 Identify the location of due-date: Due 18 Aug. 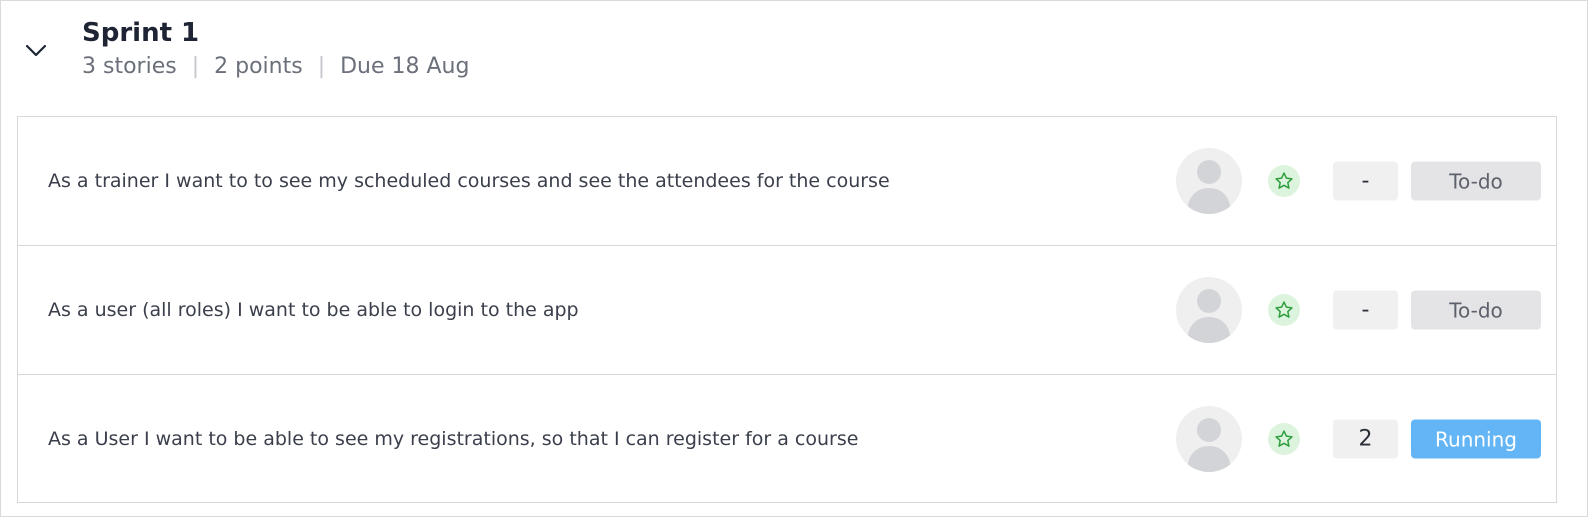
(405, 66).